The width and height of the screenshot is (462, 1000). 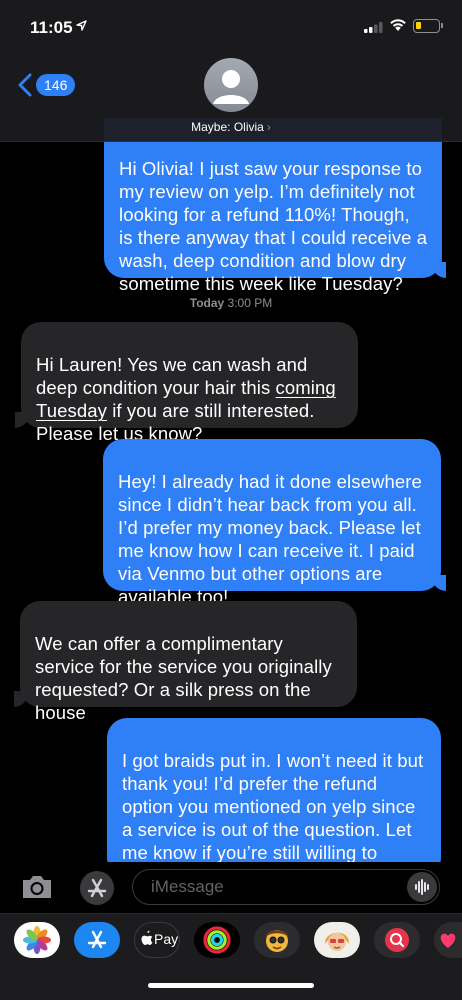 I want to click on message-input, so click(x=271, y=887).